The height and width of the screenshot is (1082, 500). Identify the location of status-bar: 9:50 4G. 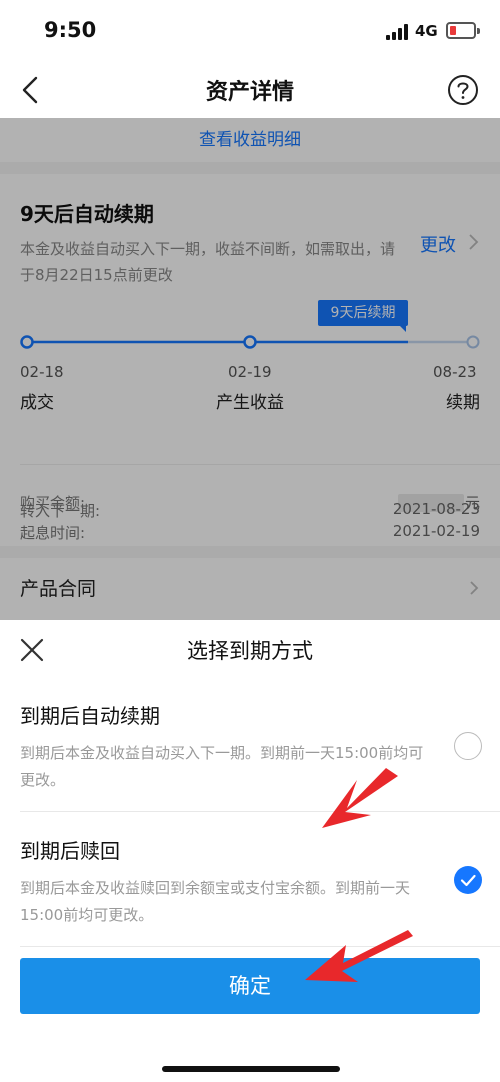
(250, 31).